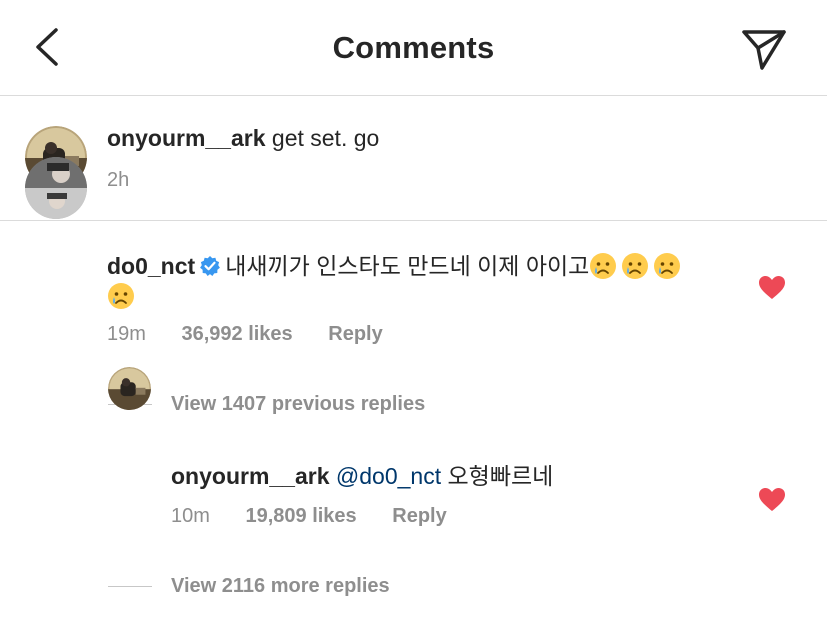 The width and height of the screenshot is (827, 619). What do you see at coordinates (190, 516) in the screenshot?
I see `reply-time: 10m` at bounding box center [190, 516].